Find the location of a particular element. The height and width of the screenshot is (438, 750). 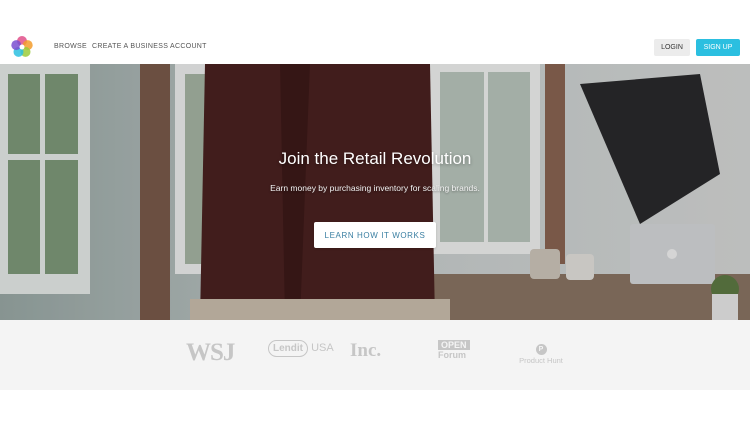

product-hunt-logo: P Product Hunt is located at coordinates (541, 354).